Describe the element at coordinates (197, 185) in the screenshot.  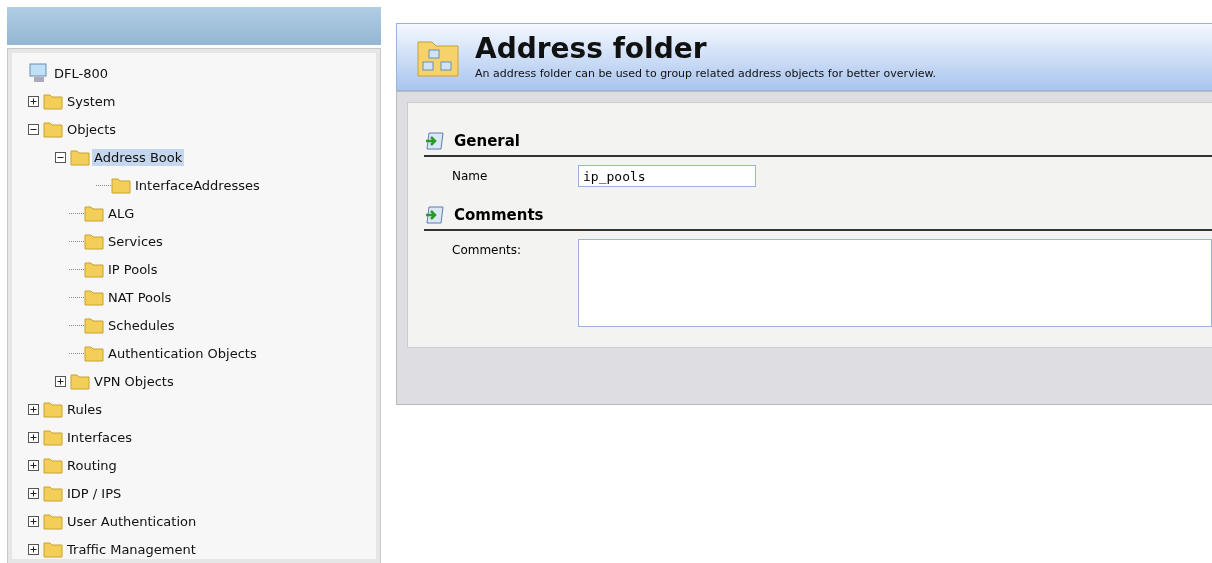
I see `tree-item: InterfaceAddresses` at that location.